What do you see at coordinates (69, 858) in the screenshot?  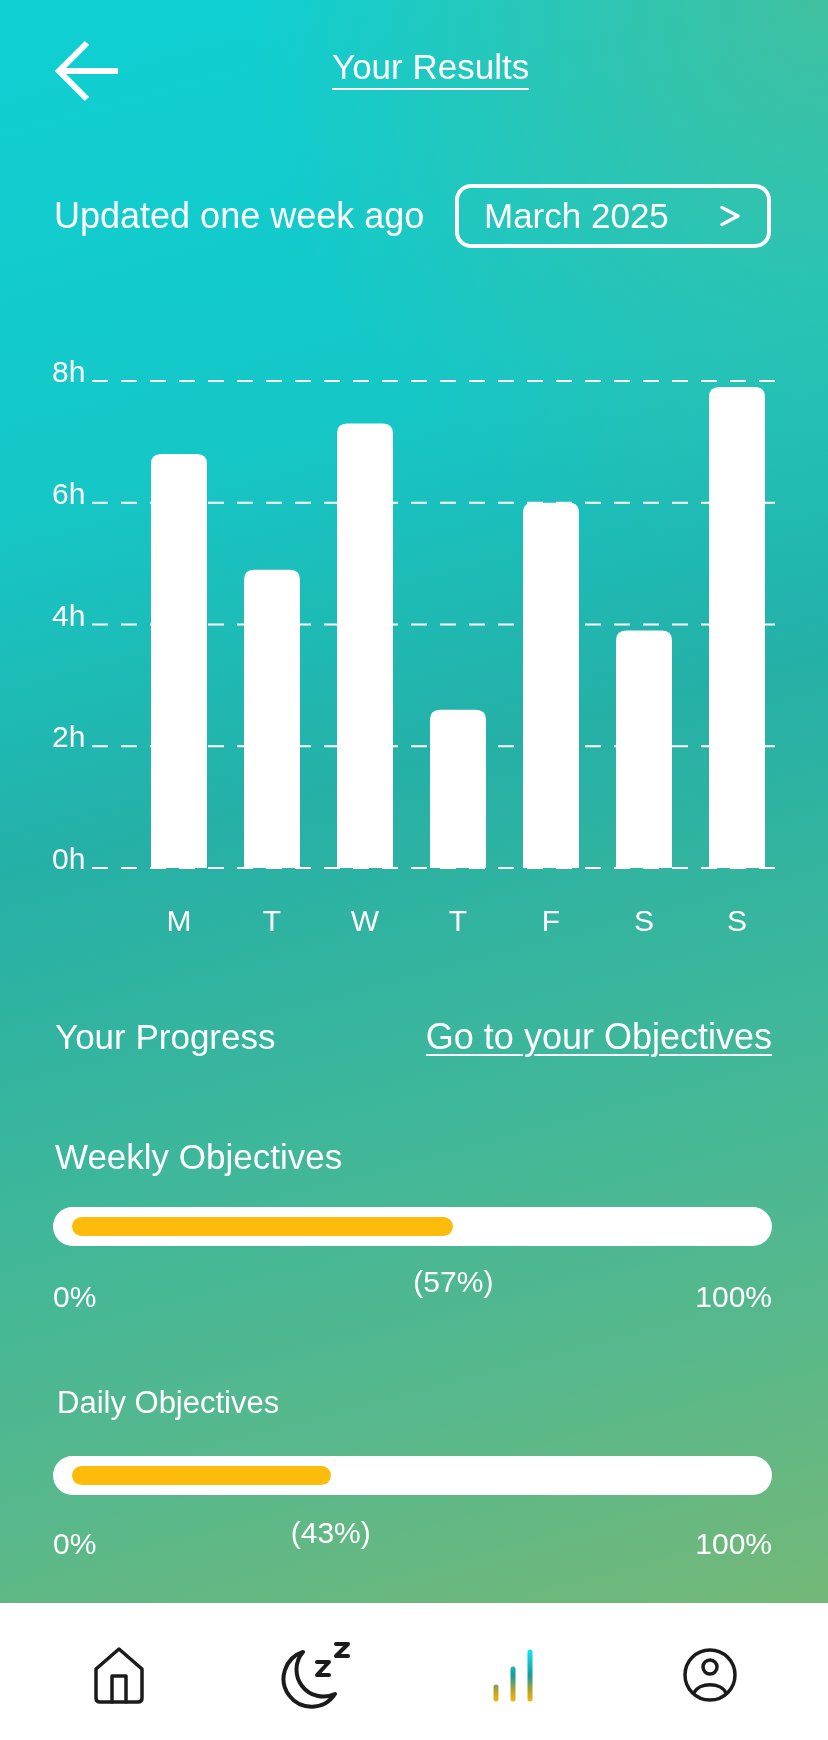 I see `axis-label: 0h` at bounding box center [69, 858].